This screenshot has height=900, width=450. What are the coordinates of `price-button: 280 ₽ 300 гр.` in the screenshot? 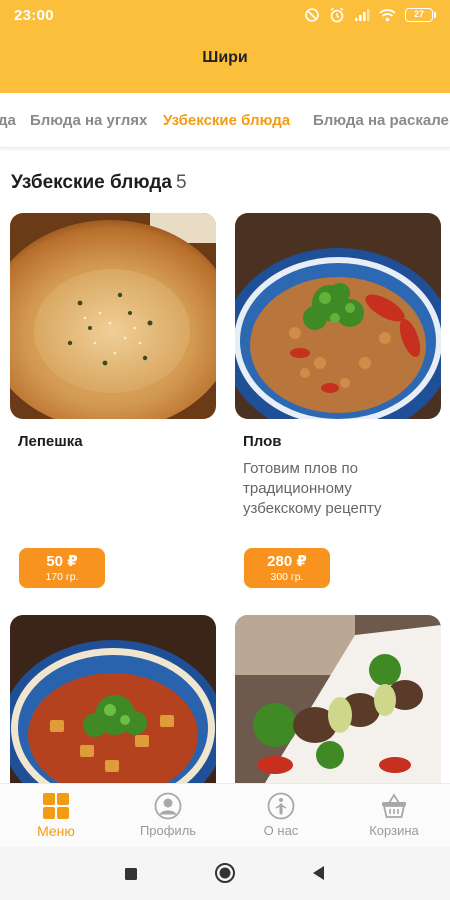 It's located at (287, 568).